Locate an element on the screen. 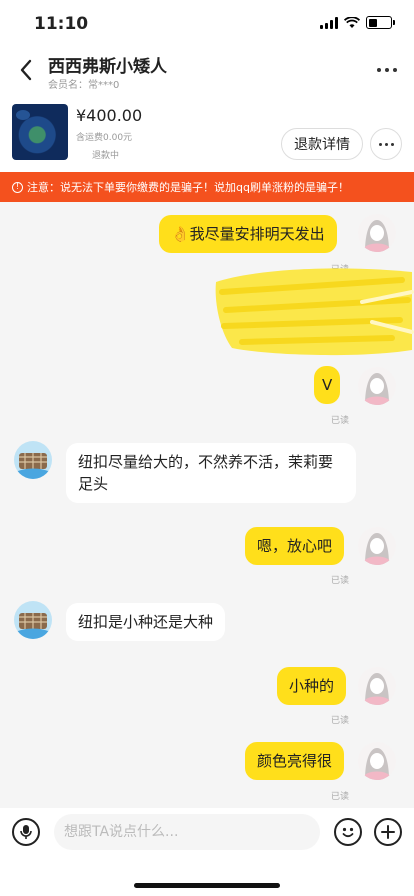  message-bubble-sent: 颜色亮得很 is located at coordinates (295, 761).